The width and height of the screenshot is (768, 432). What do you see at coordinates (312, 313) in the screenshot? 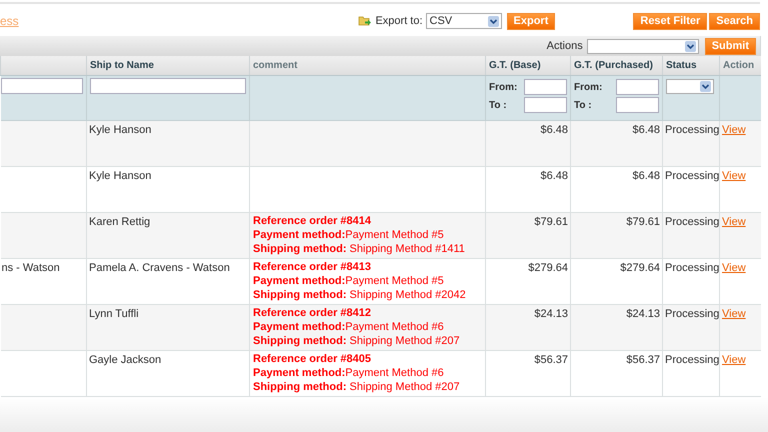
I see `comment-line: Reference order #8412` at bounding box center [312, 313].